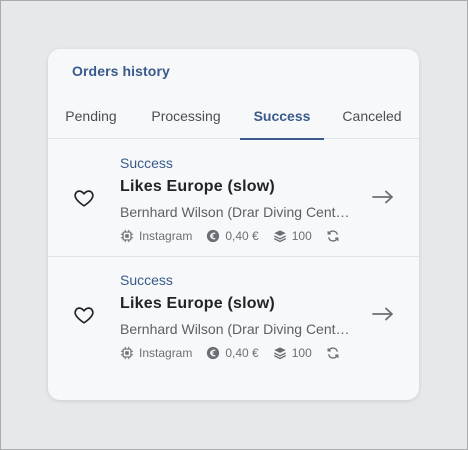  Describe the element at coordinates (121, 71) in the screenshot. I see `card-title: Orders history` at that location.